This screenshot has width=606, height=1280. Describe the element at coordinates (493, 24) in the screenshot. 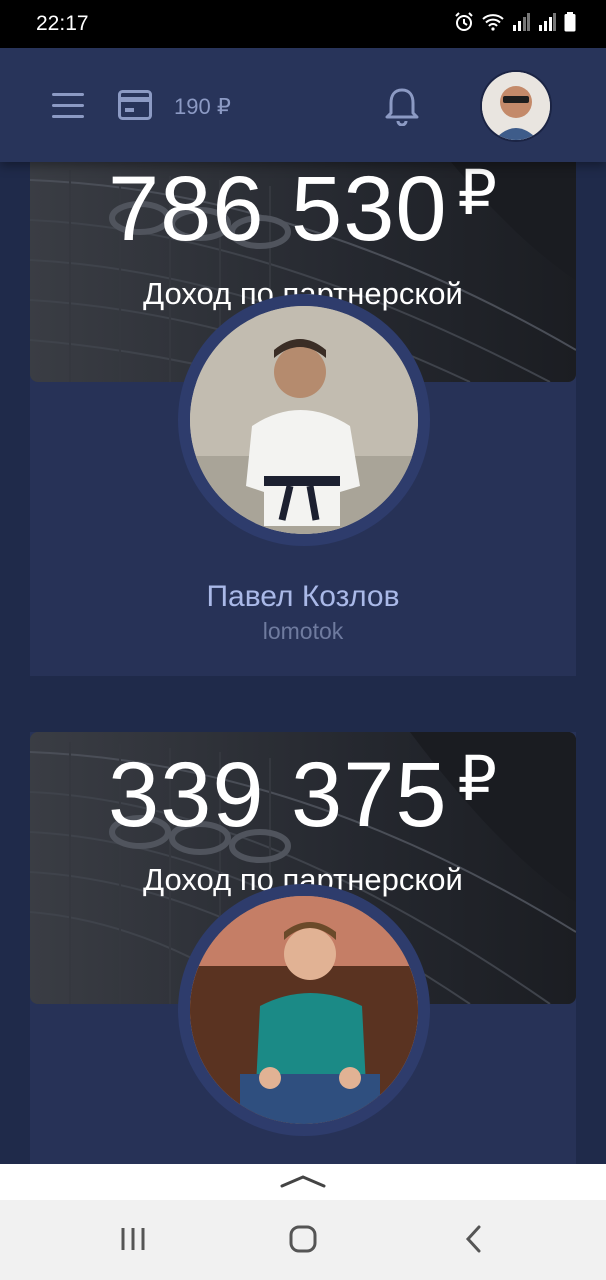

I see `wifi-icon` at that location.